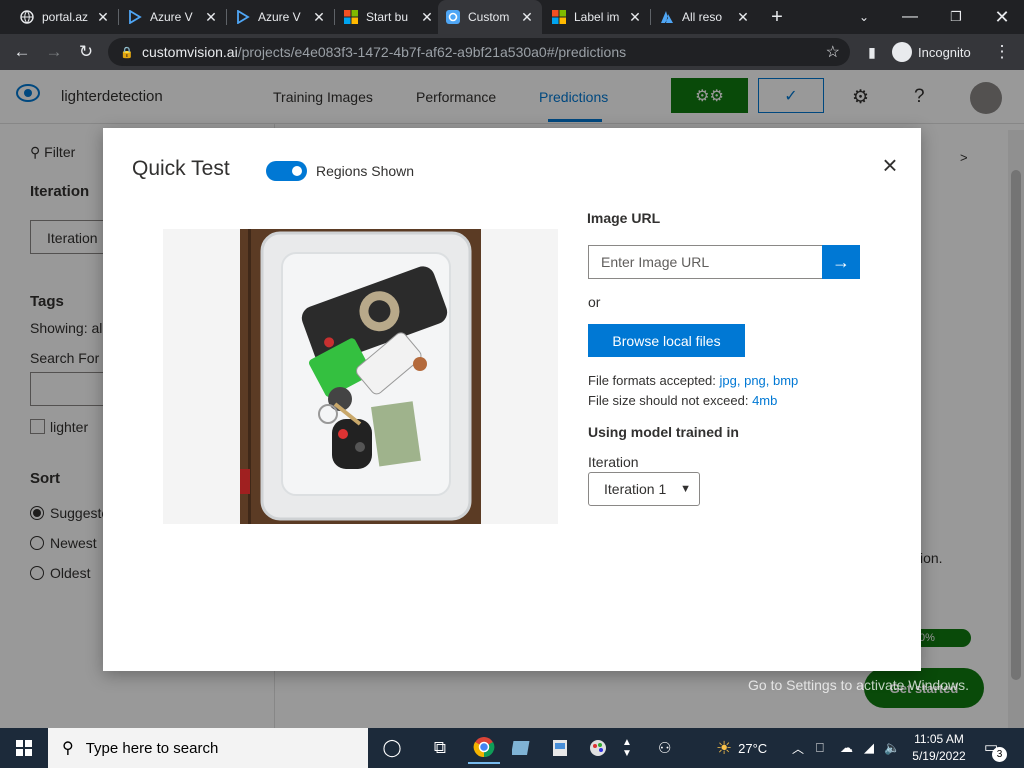  I want to click on file-size-prefix: File size should not exceed:, so click(668, 400).